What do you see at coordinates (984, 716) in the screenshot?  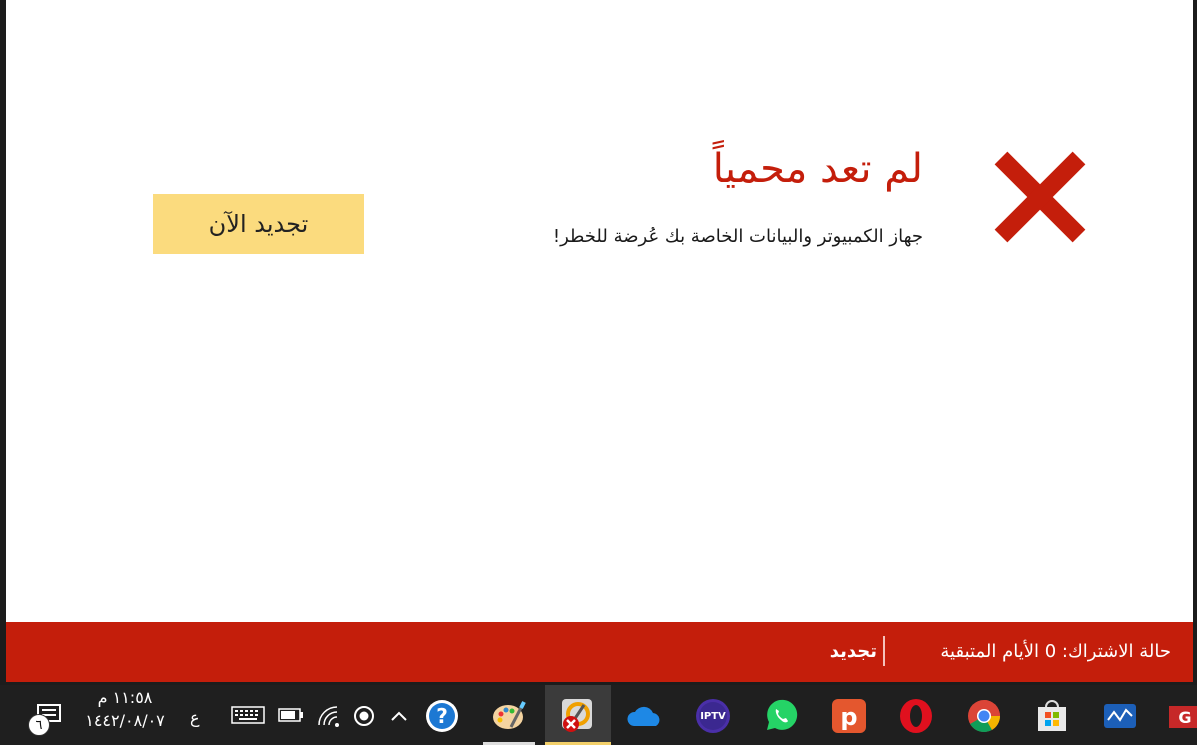 I see `chrome-icon` at bounding box center [984, 716].